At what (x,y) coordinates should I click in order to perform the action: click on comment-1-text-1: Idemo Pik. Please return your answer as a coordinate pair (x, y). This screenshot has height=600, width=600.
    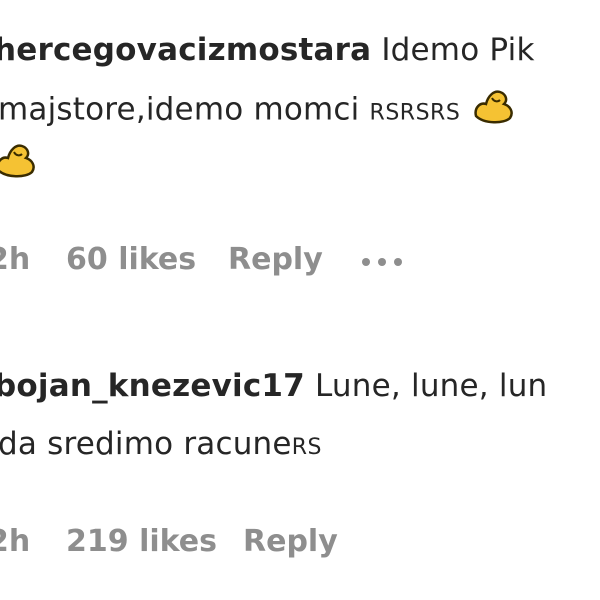
    Looking at the image, I should click on (458, 50).